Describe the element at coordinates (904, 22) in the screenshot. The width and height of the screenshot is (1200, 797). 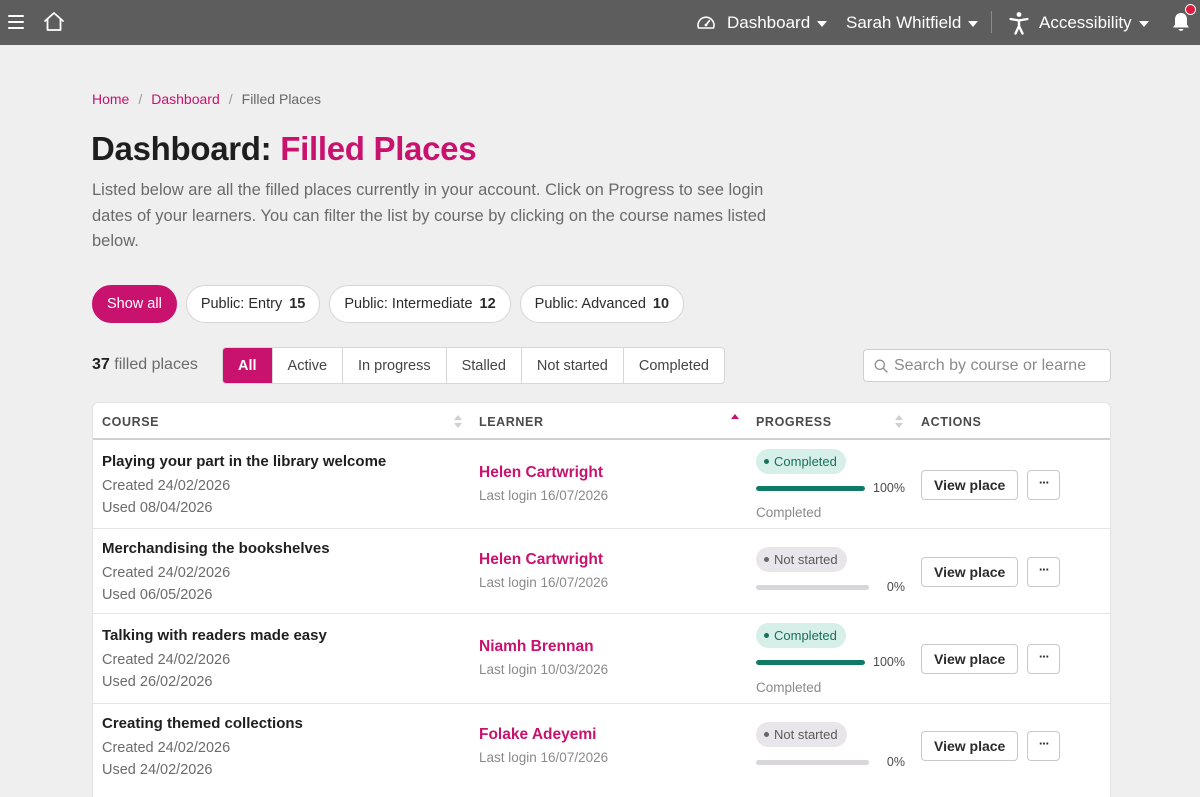
I see `user-menu-label: Sarah Whitfield` at that location.